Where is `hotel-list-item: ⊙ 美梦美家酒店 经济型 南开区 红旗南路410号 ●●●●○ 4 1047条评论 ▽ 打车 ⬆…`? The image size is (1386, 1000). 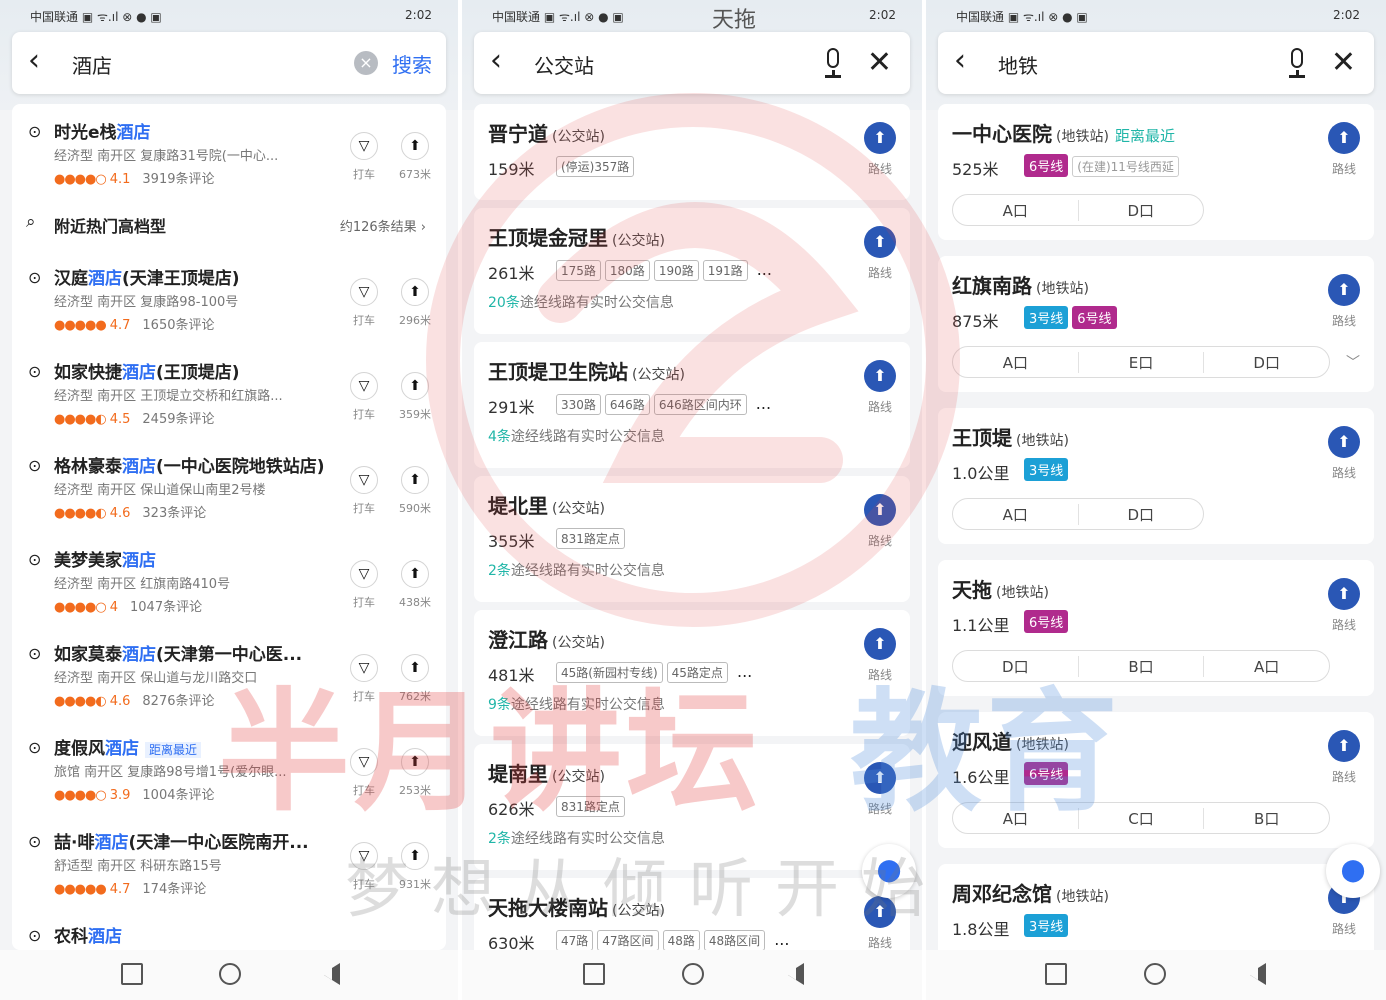
hotel-list-item: ⊙ 美梦美家酒店 经济型 南开区 红旗南路410号 ●●●●○ 4 1047条评论 ▽ 打车 ⬆… is located at coordinates (229, 579).